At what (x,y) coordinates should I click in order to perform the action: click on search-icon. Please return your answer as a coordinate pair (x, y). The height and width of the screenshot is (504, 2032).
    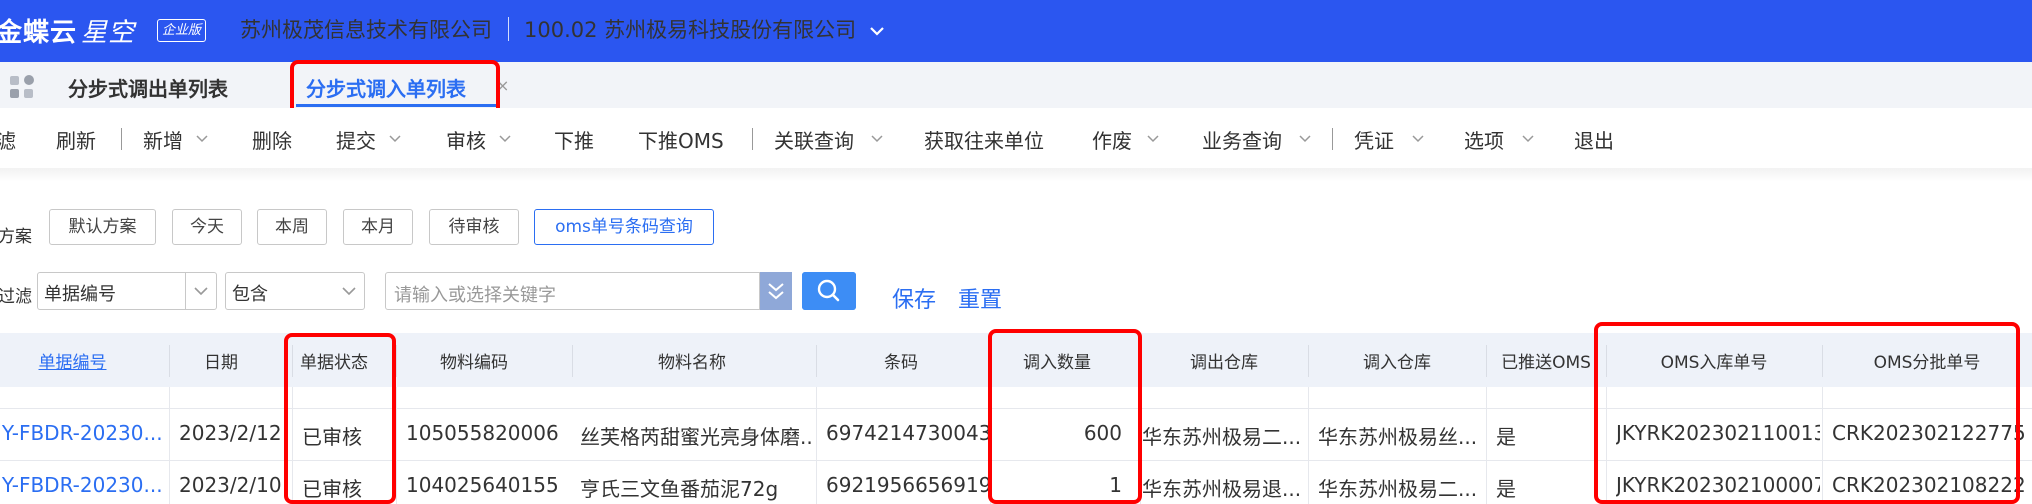
    Looking at the image, I should click on (829, 291).